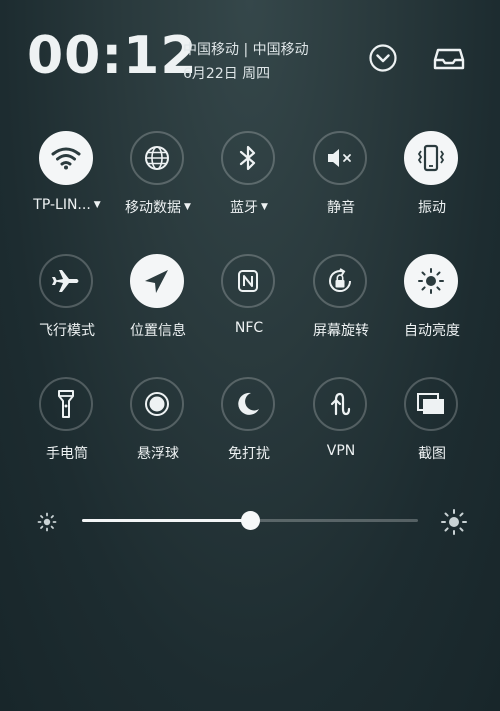 This screenshot has width=500, height=711. I want to click on tile-label-row: 移动数据 ▼, so click(158, 207).